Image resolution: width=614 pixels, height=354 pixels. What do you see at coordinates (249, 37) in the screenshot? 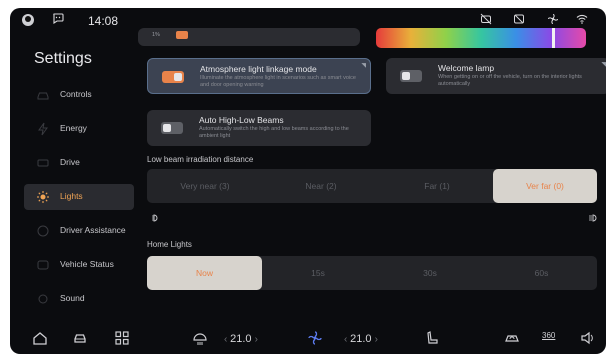
I see `brightness-slider: 1%` at bounding box center [249, 37].